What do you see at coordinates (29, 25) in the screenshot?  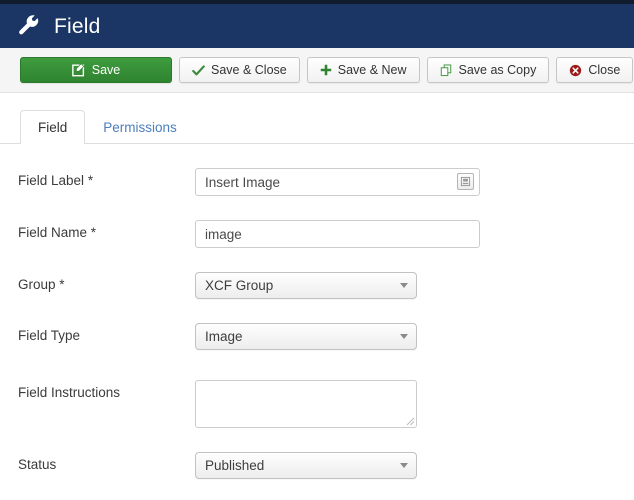 I see `wrench-icon` at bounding box center [29, 25].